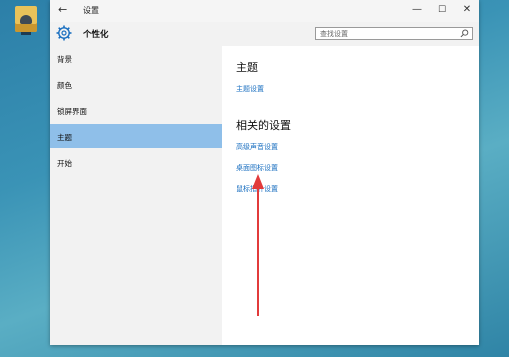 The height and width of the screenshot is (357, 509). What do you see at coordinates (464, 33) in the screenshot?
I see `search-icon` at bounding box center [464, 33].